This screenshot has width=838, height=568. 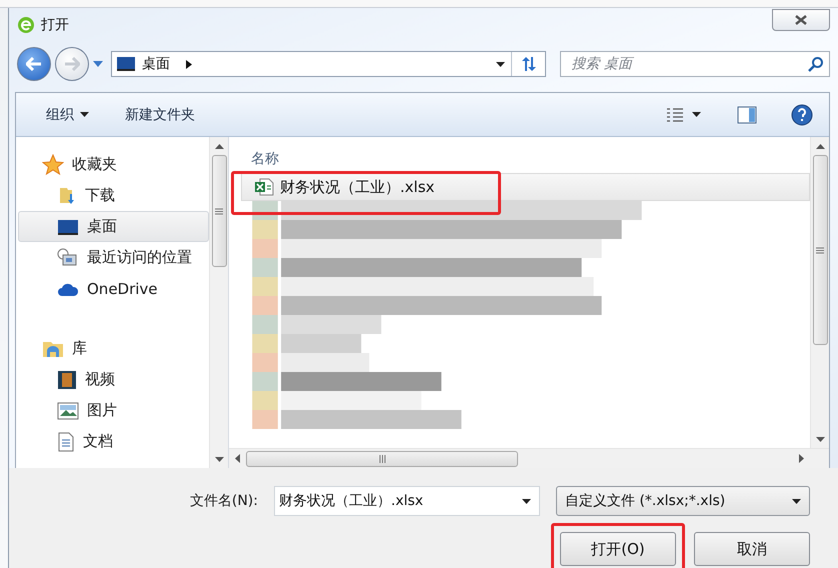 I want to click on window-title: 打开, so click(x=55, y=25).